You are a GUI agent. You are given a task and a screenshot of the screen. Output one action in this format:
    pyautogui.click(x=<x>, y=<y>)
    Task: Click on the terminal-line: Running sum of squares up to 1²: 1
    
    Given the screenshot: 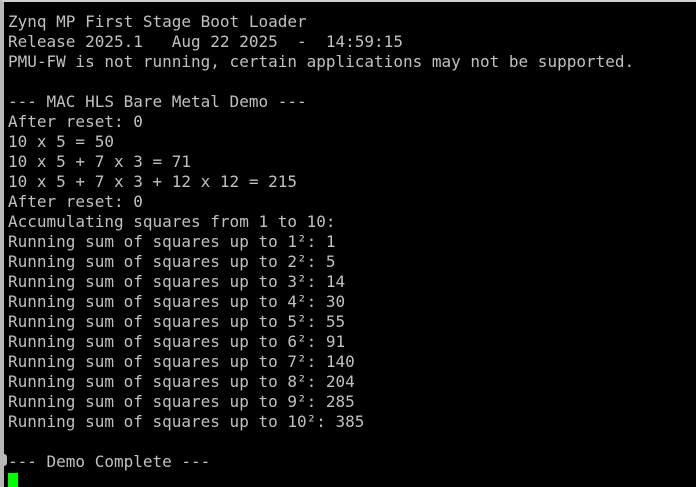 What is the action you would take?
    pyautogui.click(x=172, y=241)
    